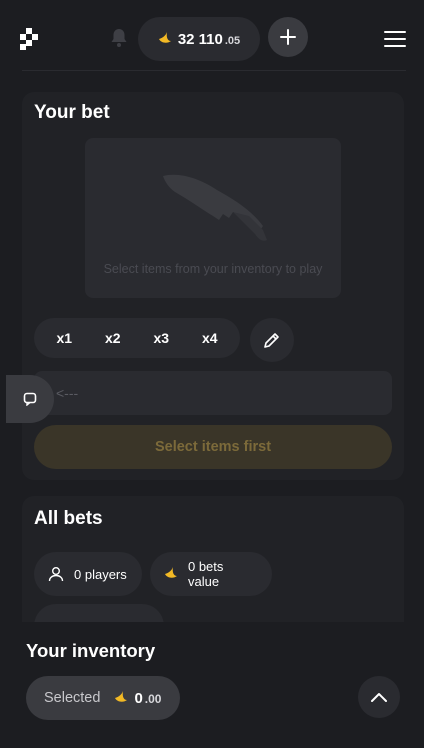 This screenshot has width=424, height=748. What do you see at coordinates (213, 393) in the screenshot?
I see `bet-amount-input: <---` at bounding box center [213, 393].